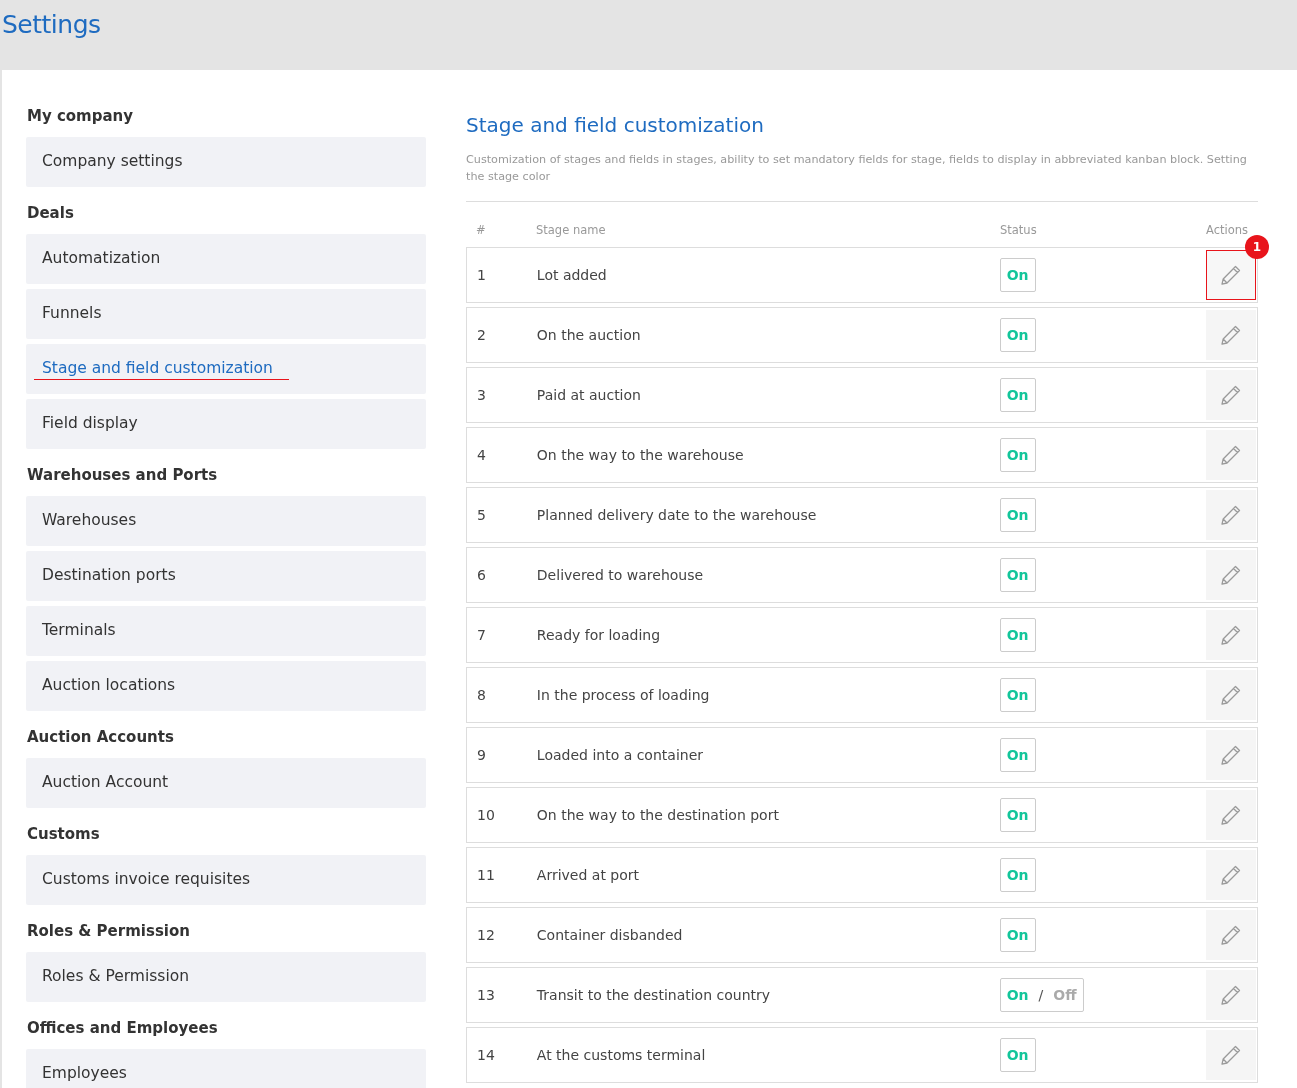  What do you see at coordinates (620, 575) in the screenshot?
I see `stage-name: Delivered to warehouse` at bounding box center [620, 575].